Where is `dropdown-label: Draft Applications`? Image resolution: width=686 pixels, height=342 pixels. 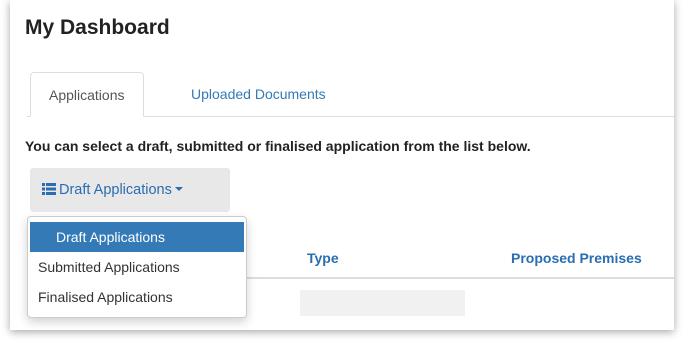 dropdown-label: Draft Applications is located at coordinates (115, 190).